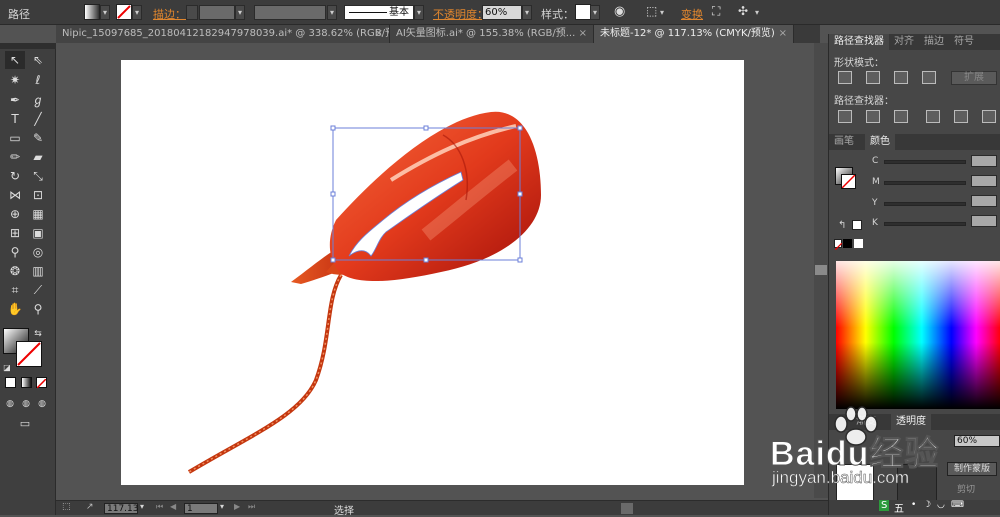  What do you see at coordinates (694, 34) in the screenshot?
I see `tab-untitled-12: 未标题-12* @ 117.13% (CMYK/预览) ×` at bounding box center [694, 34].